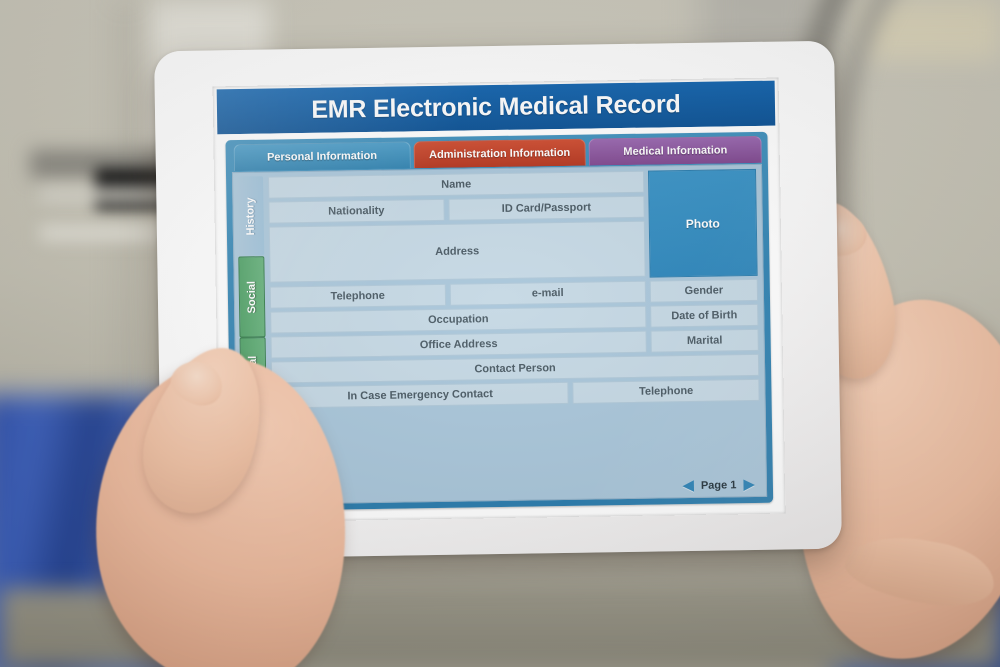  I want to click on telephone-field-label: Telephone, so click(357, 296).